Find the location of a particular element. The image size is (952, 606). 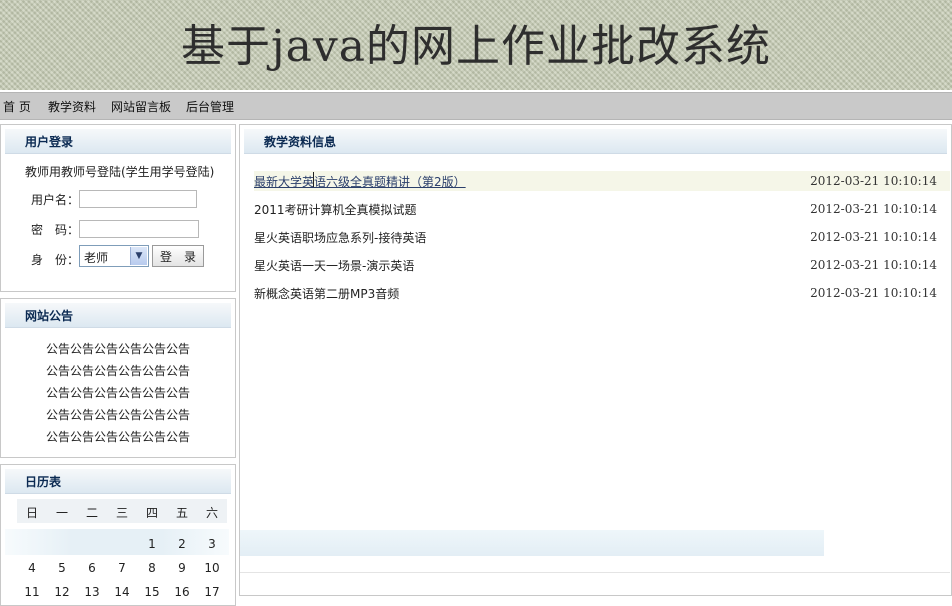

text-cursor-icon is located at coordinates (313, 179).